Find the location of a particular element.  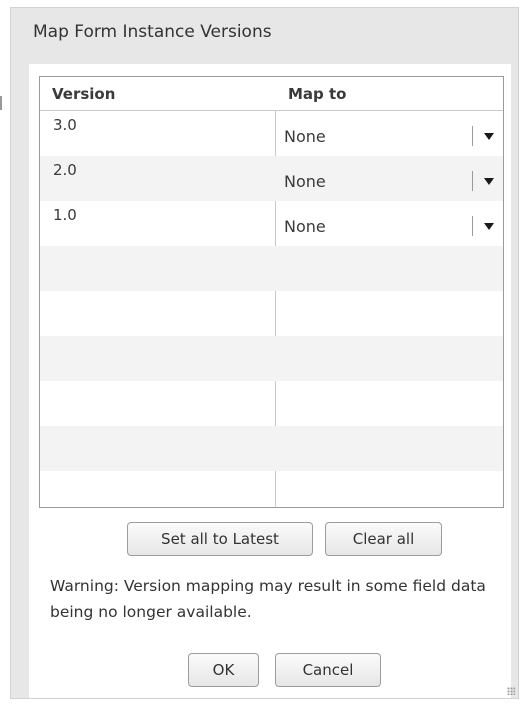

table-header: Version Map to is located at coordinates (271, 94).